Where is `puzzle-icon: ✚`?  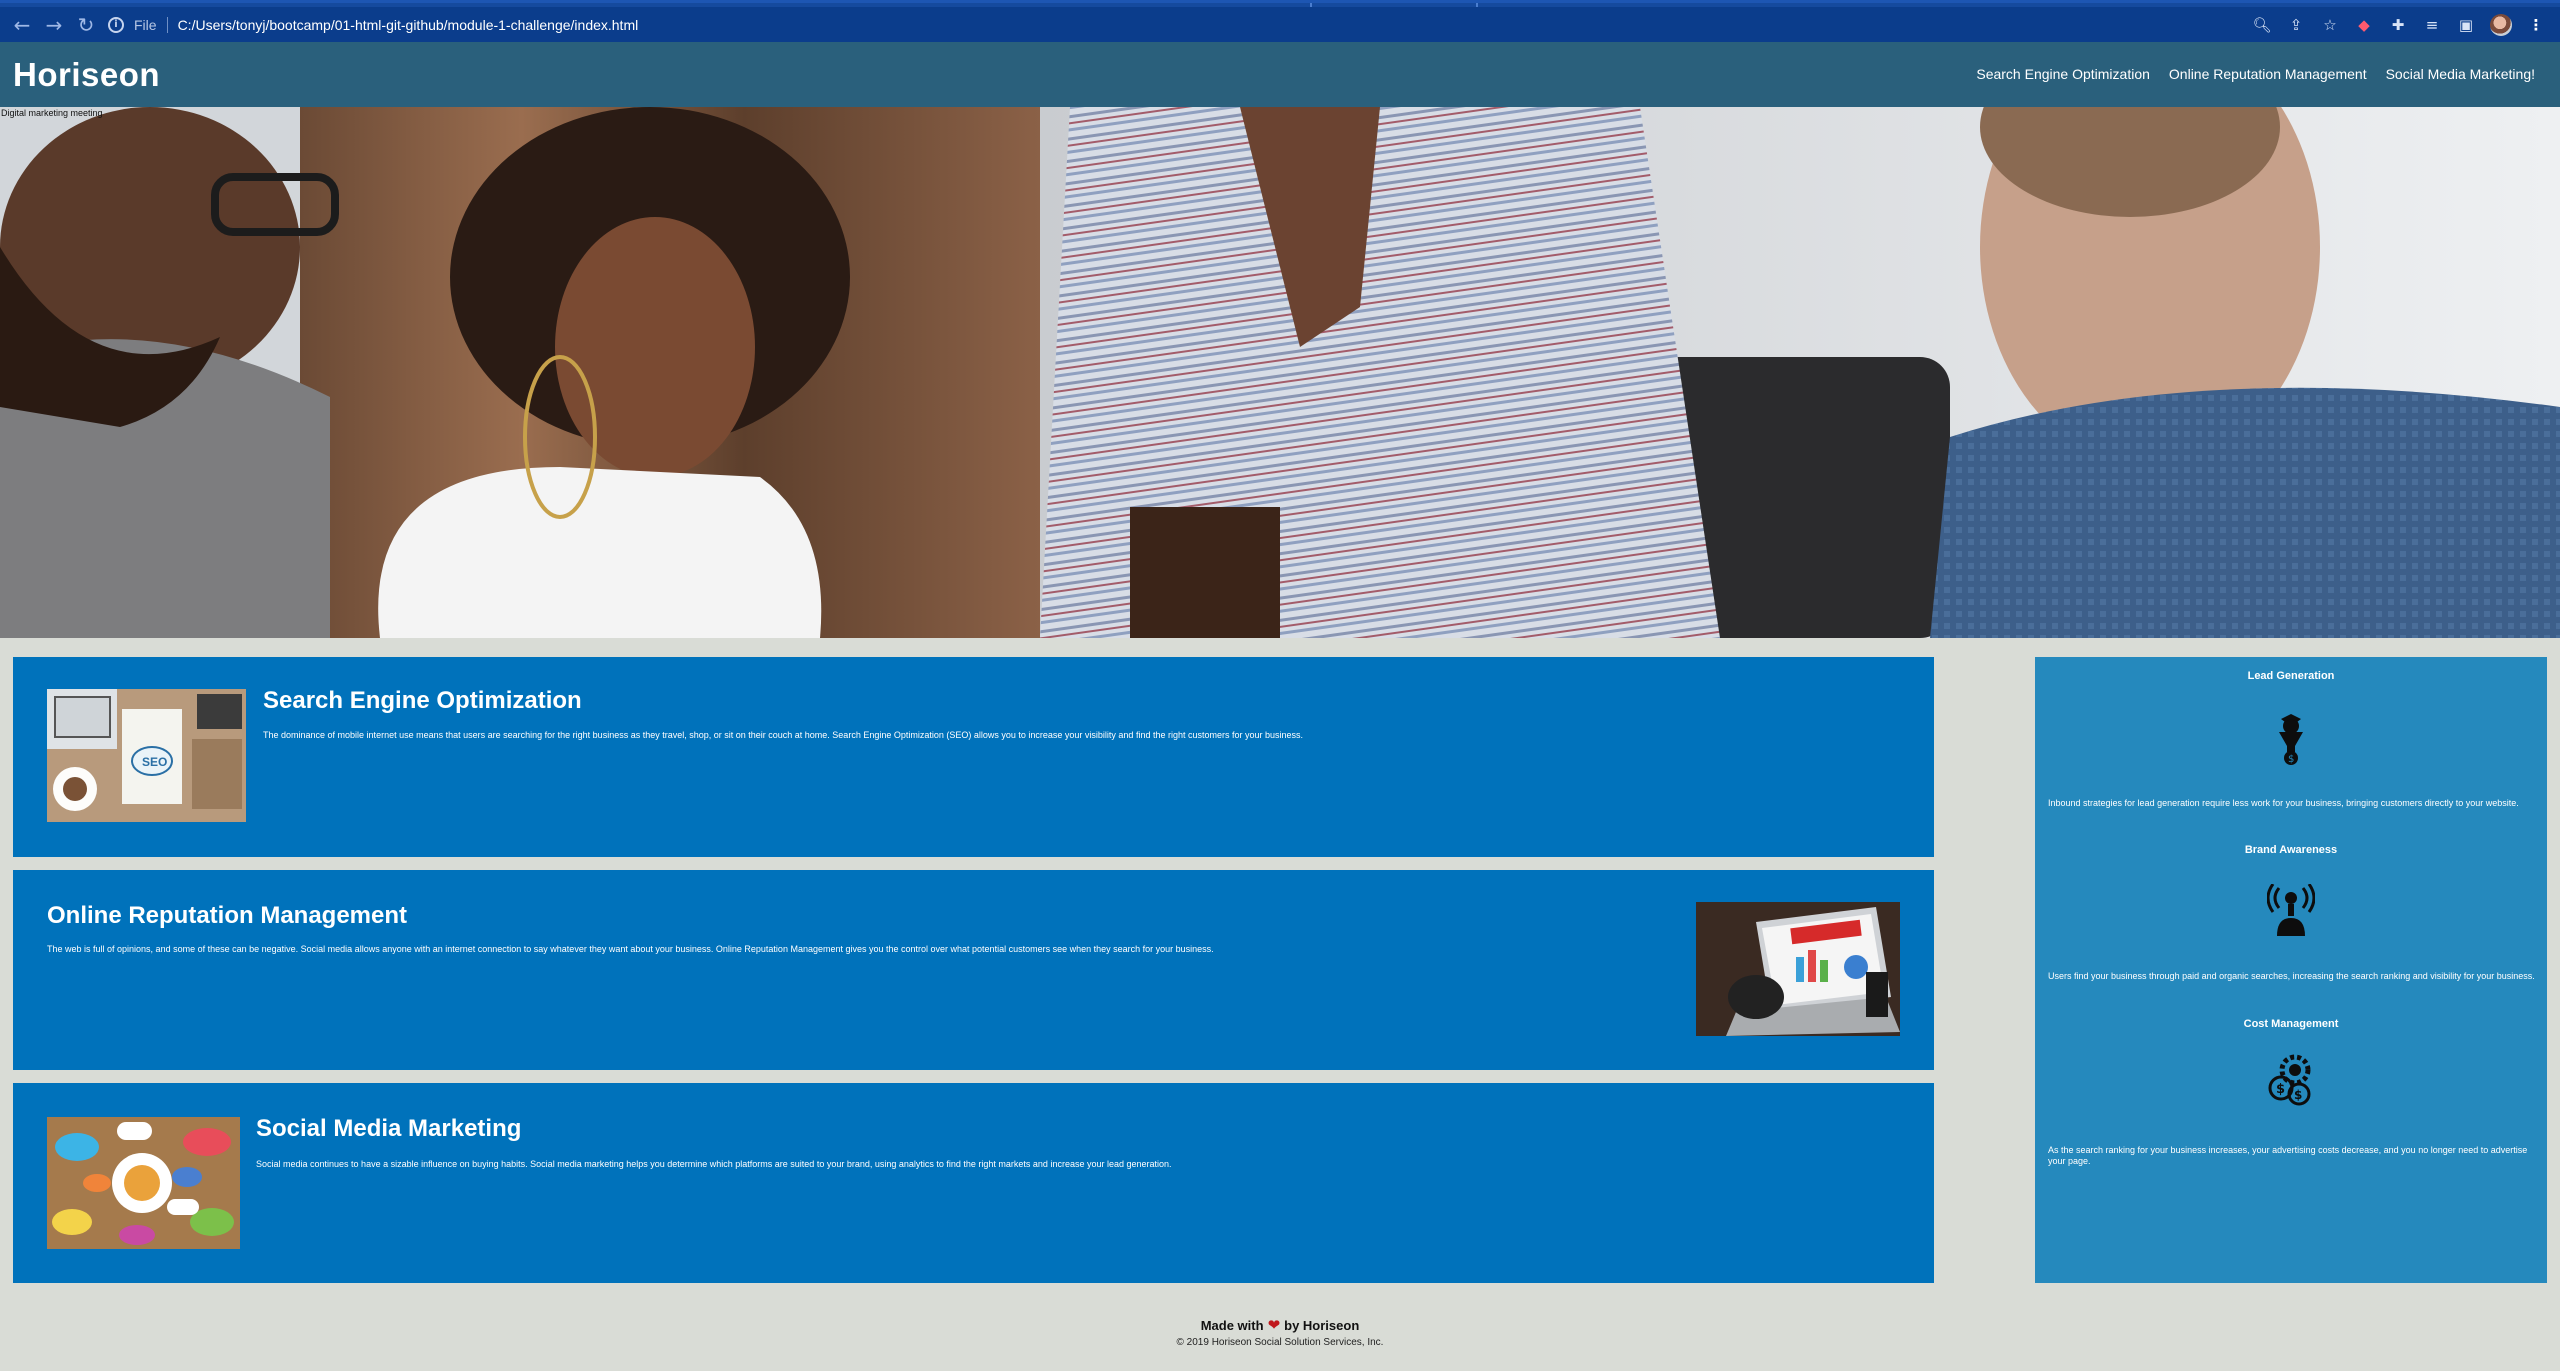 puzzle-icon: ✚ is located at coordinates (2398, 25).